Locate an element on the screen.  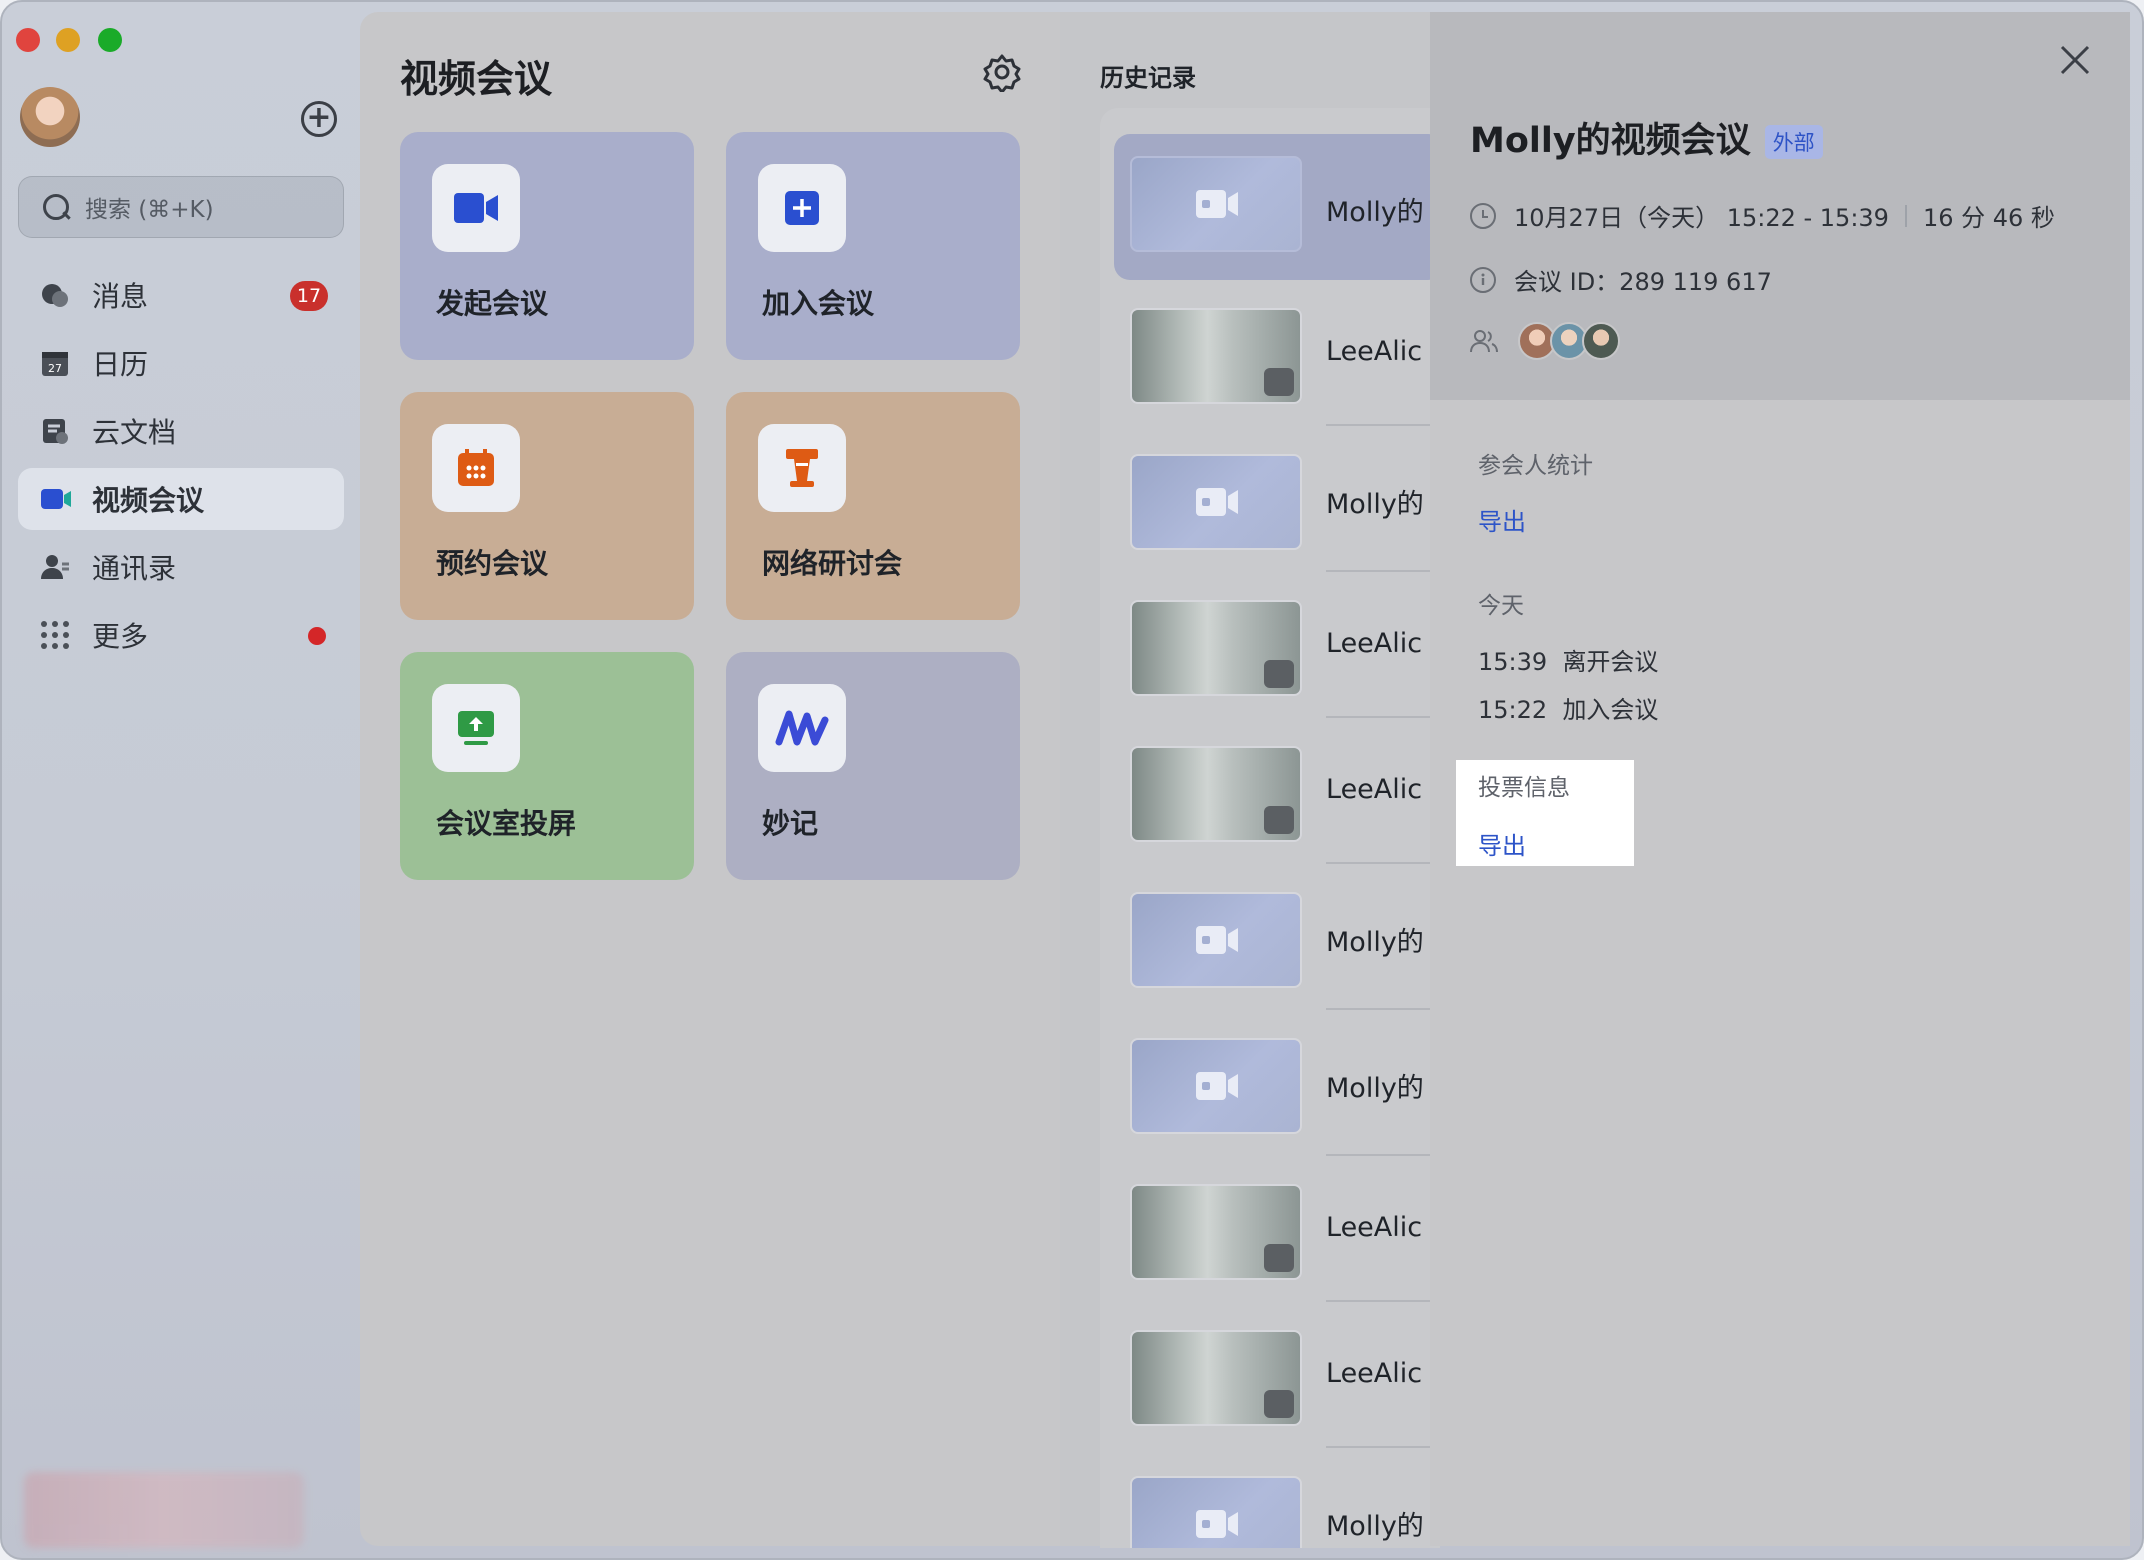
gear-icon is located at coordinates (1002, 73).